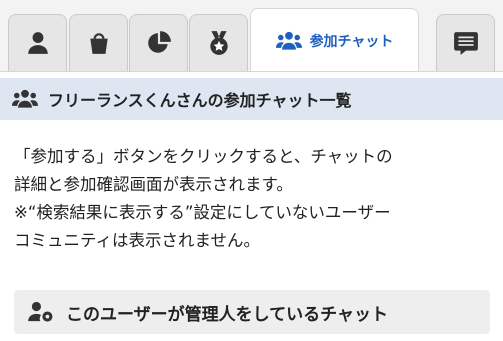 This screenshot has width=503, height=341. I want to click on tab-bucket, so click(98, 42).